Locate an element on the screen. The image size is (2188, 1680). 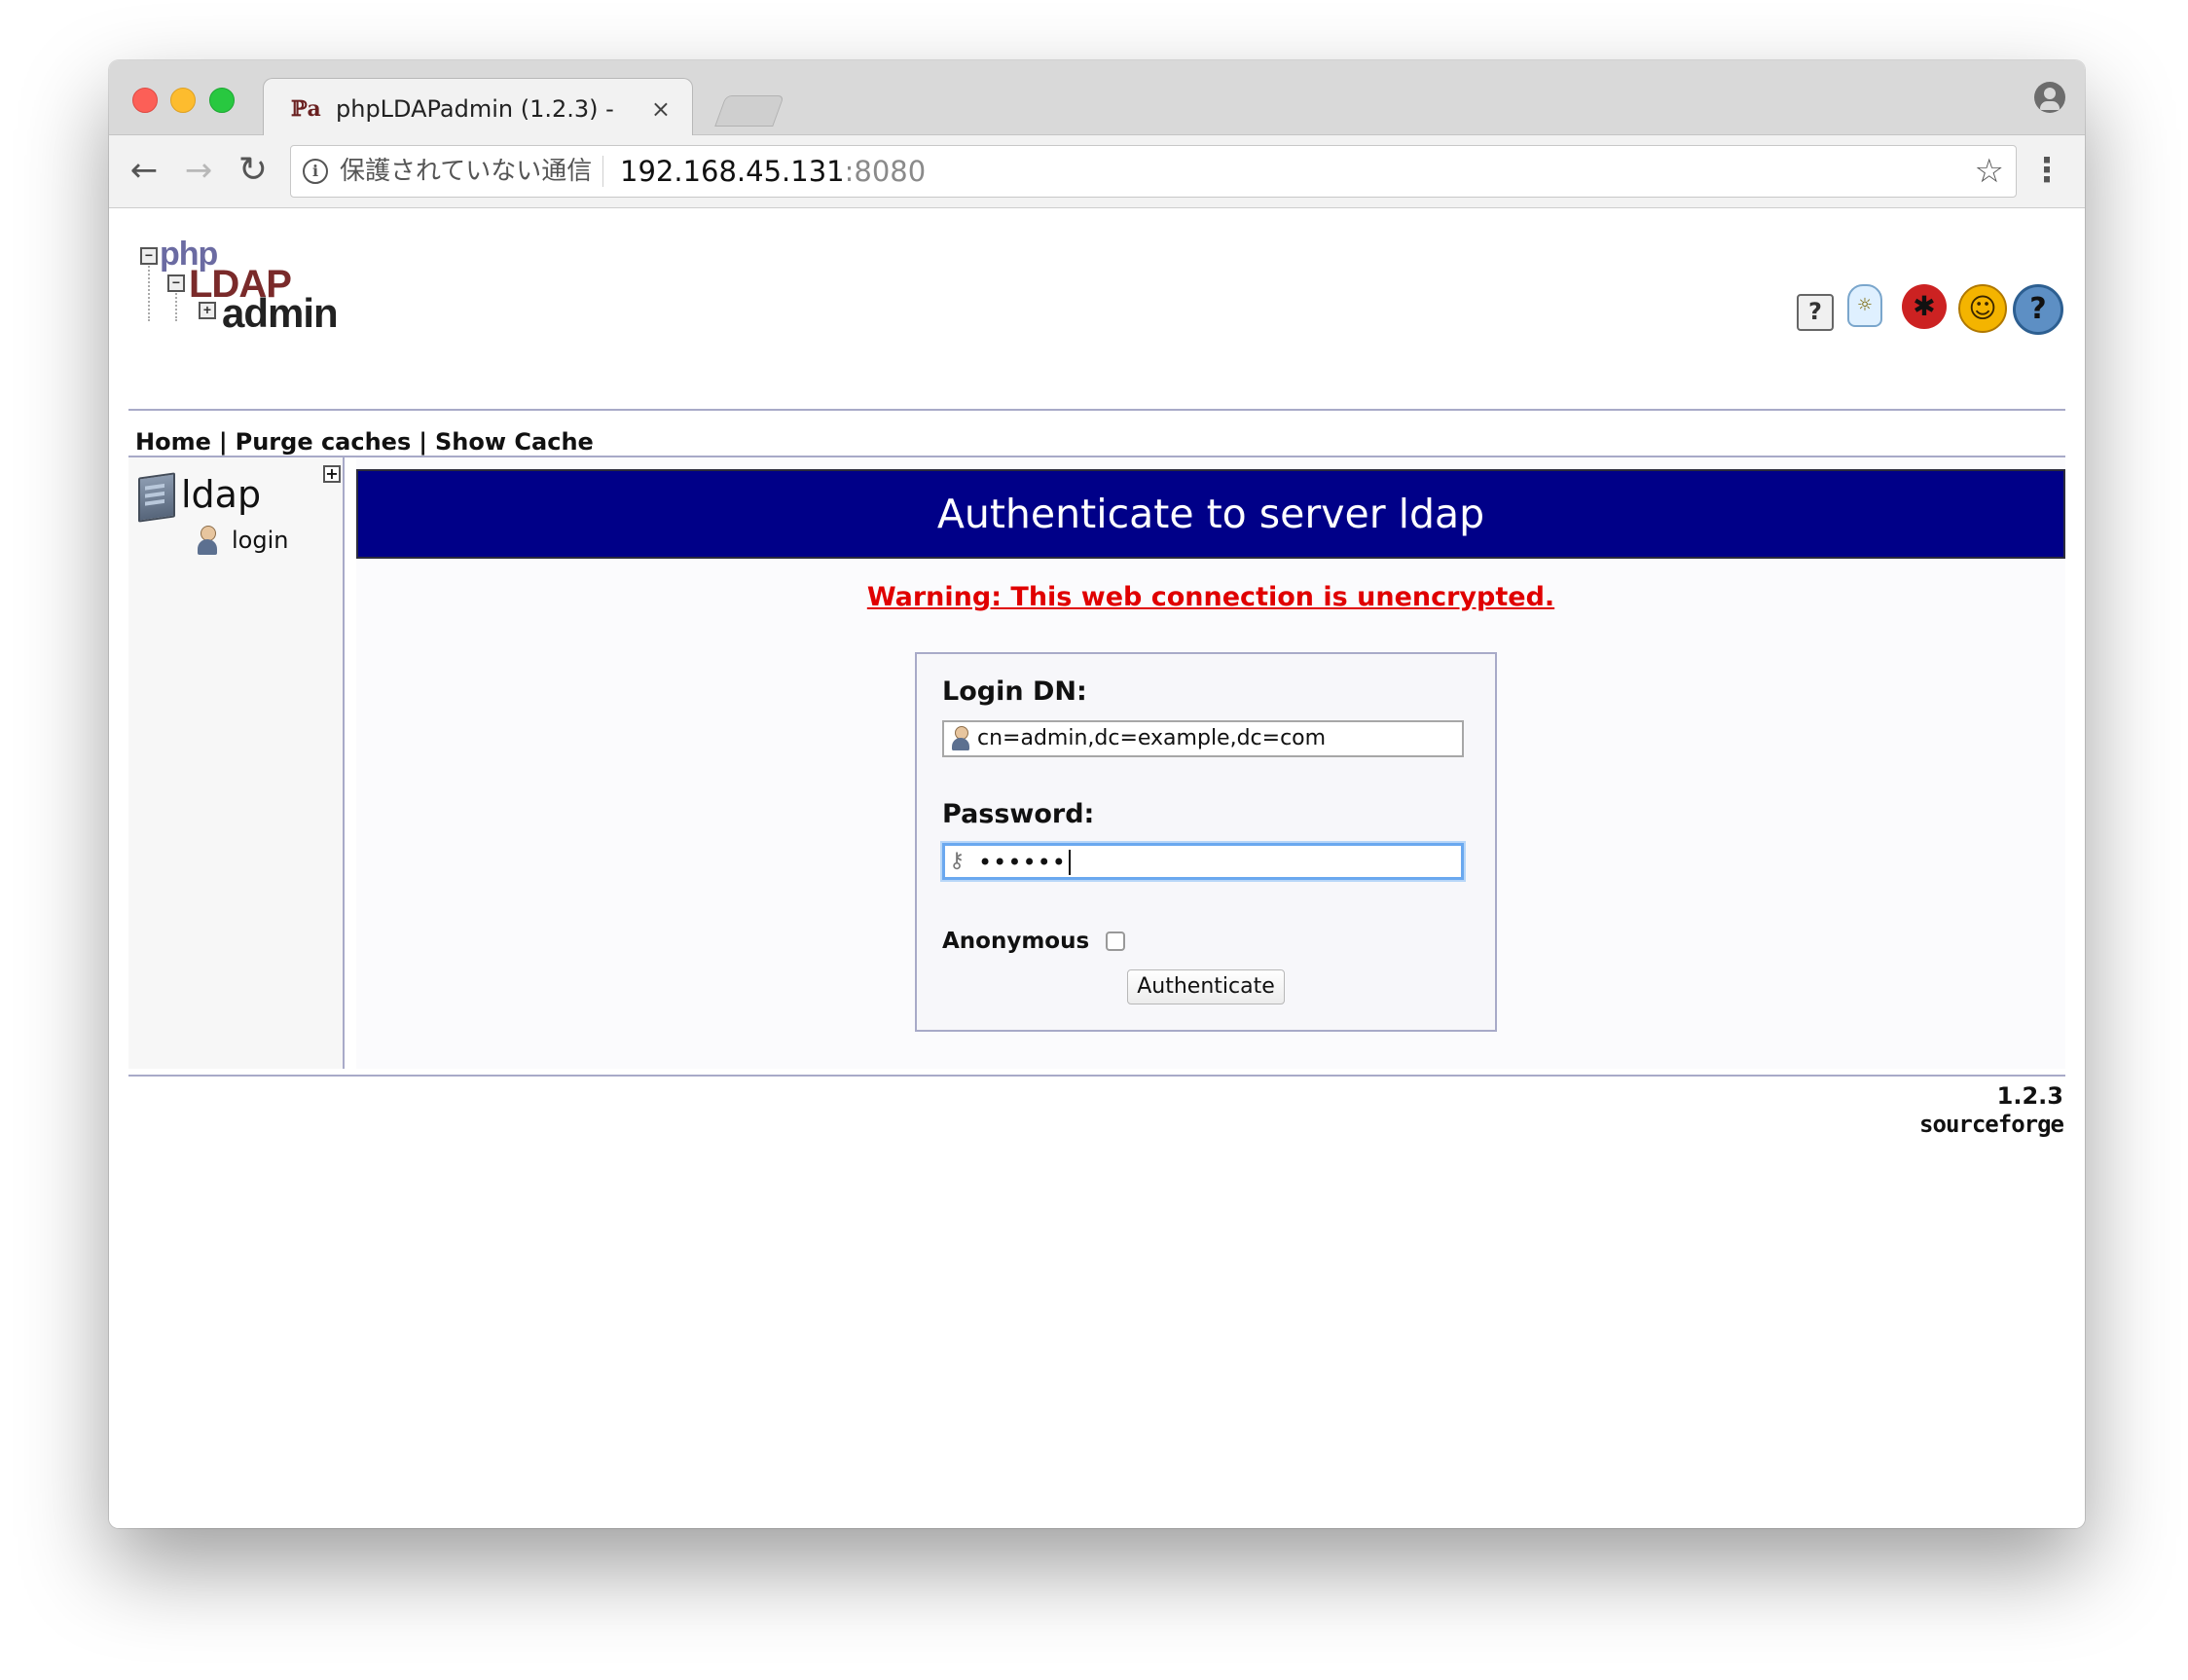
menu-show-cache-link: Show Cache is located at coordinates (514, 442).